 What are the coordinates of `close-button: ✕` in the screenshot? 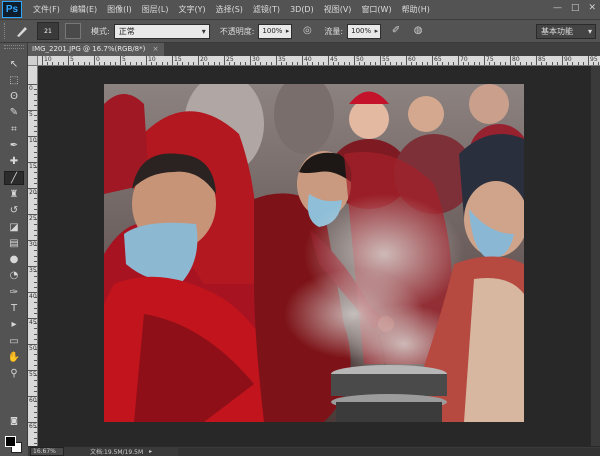 It's located at (592, 8).